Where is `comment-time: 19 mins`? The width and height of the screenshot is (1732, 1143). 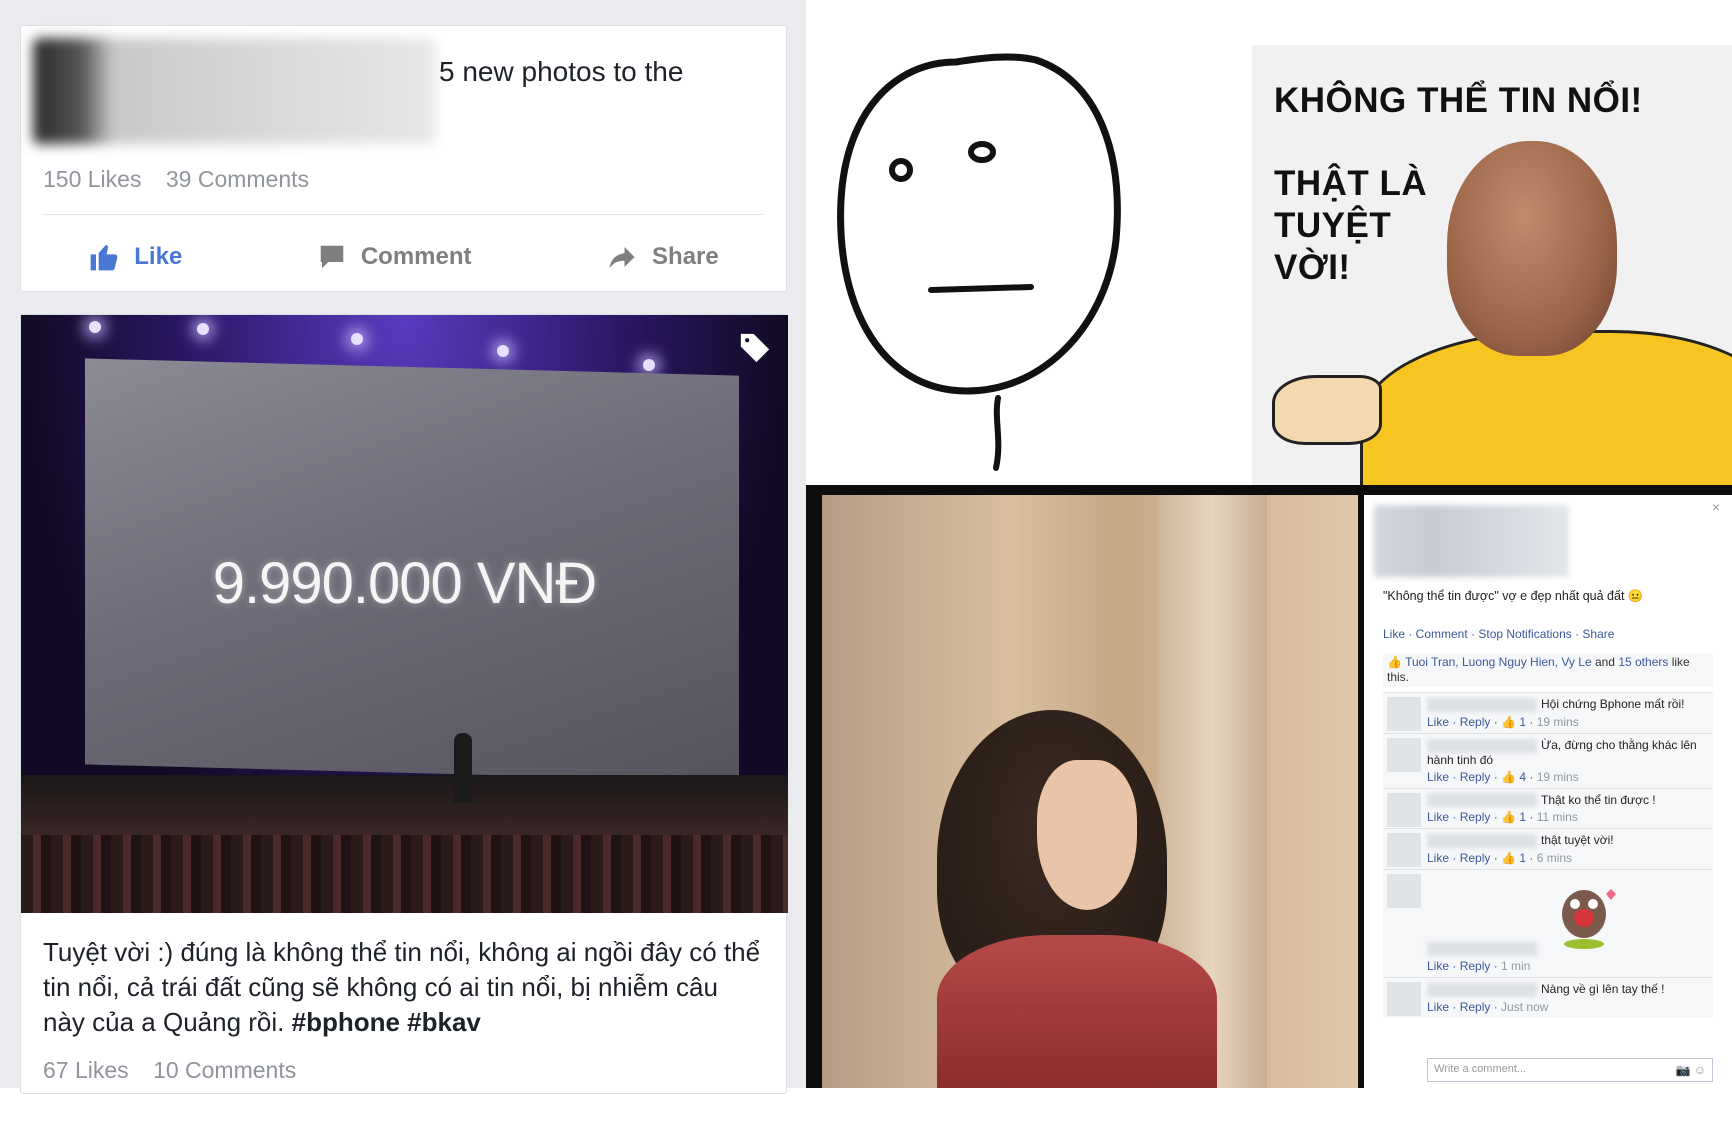 comment-time: 19 mins is located at coordinates (1557, 776).